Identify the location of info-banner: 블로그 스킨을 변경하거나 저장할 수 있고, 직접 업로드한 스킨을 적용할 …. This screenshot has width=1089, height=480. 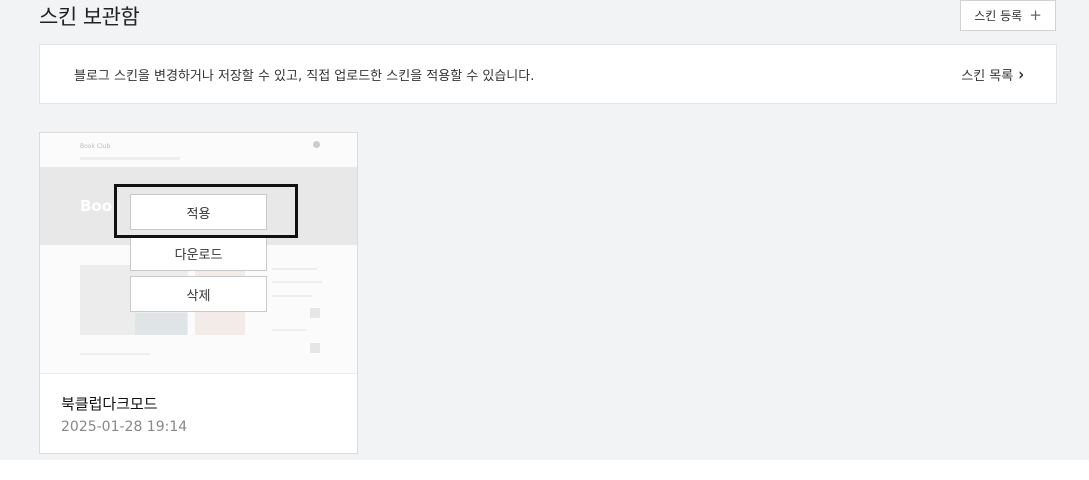
(548, 74).